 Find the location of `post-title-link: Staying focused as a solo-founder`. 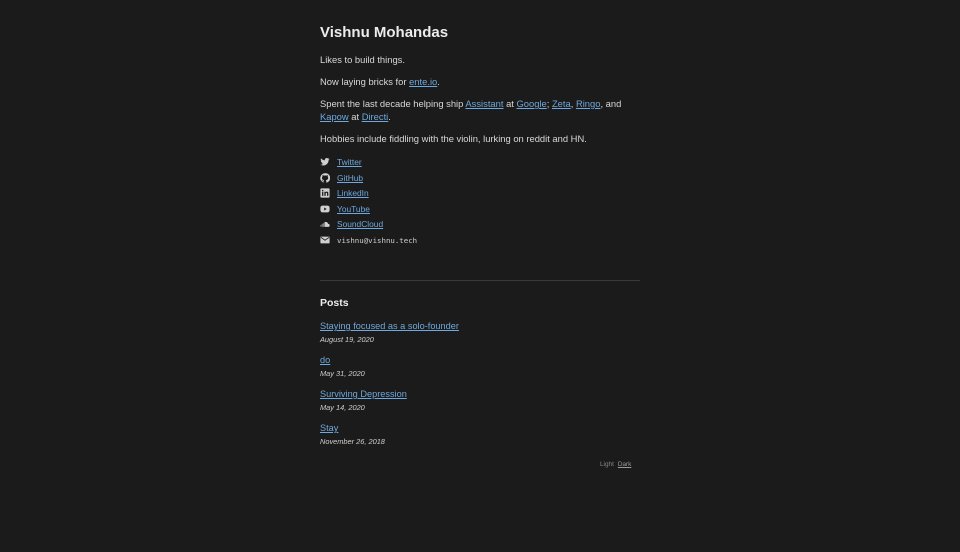

post-title-link: Staying focused as a solo-founder is located at coordinates (480, 326).